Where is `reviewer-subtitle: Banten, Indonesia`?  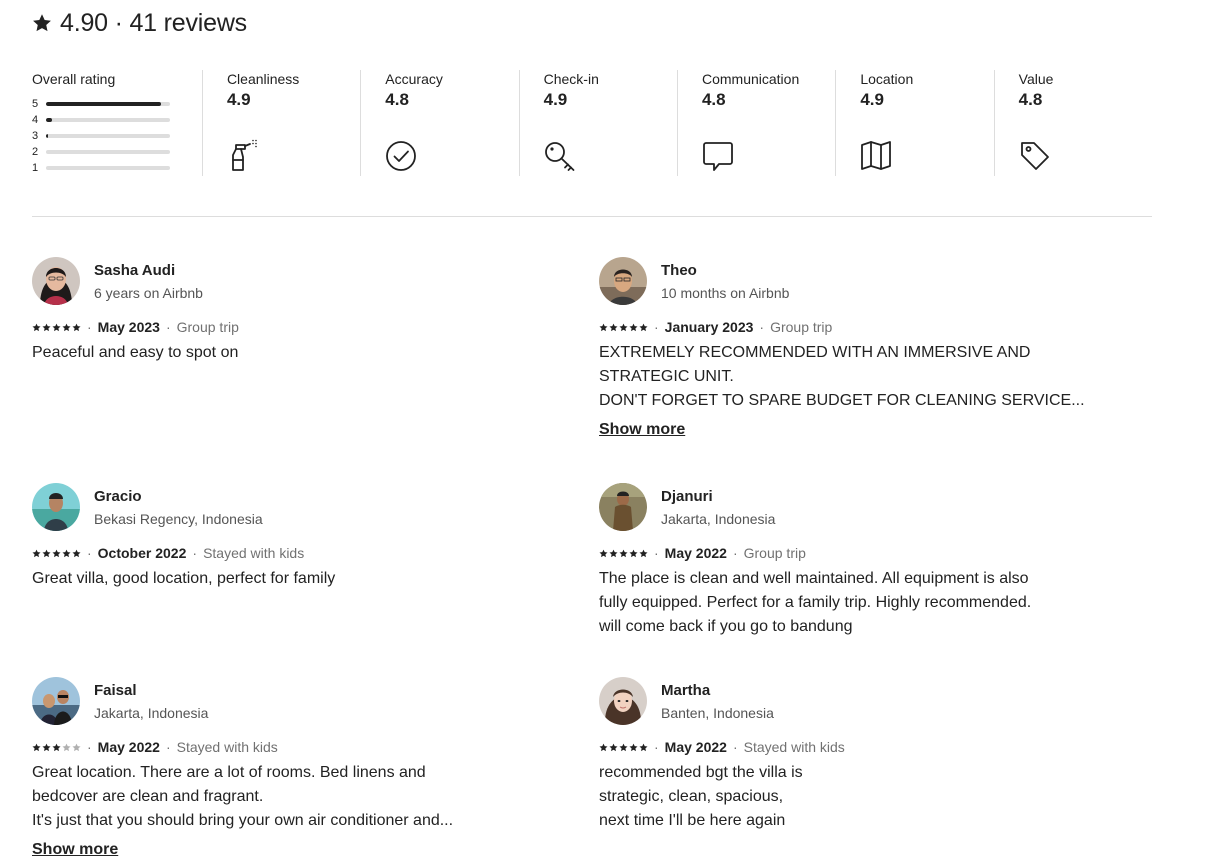
reviewer-subtitle: Banten, Indonesia is located at coordinates (717, 713).